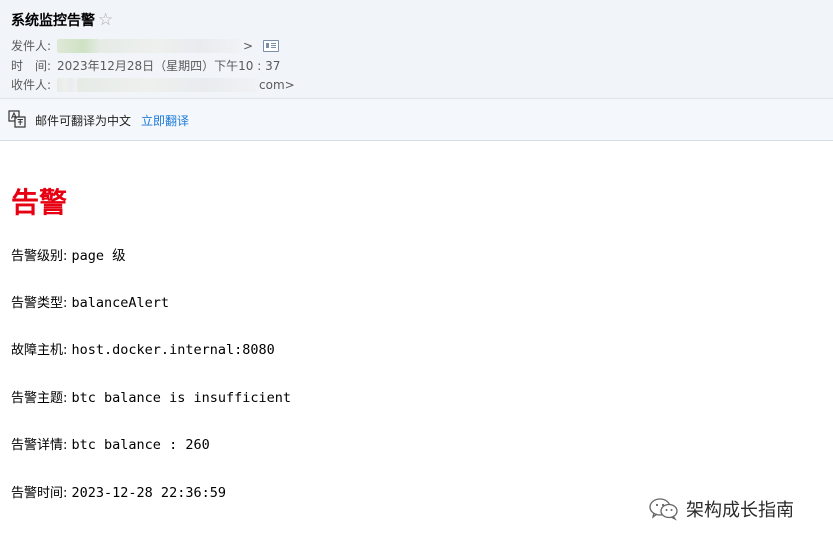 The width and height of the screenshot is (833, 544). Describe the element at coordinates (39, 350) in the screenshot. I see `row-label: 故障主机:` at that location.